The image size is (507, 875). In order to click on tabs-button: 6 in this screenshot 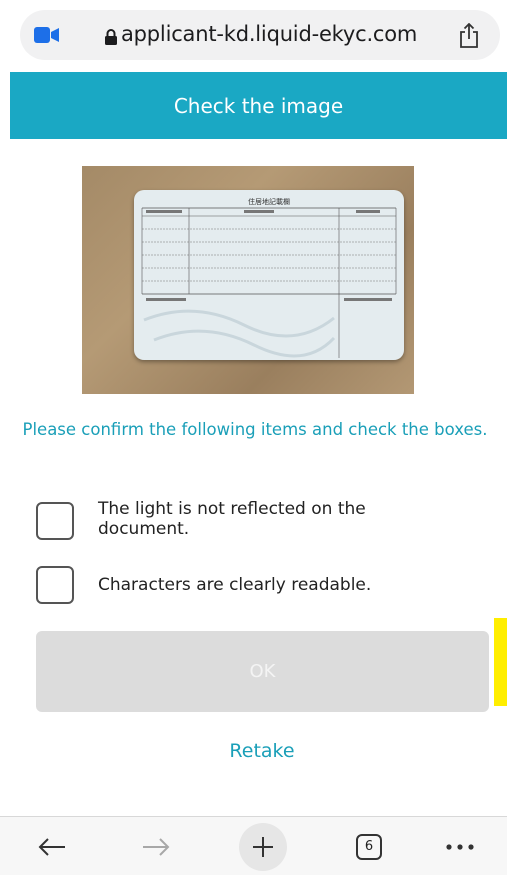, I will do `click(369, 846)`.